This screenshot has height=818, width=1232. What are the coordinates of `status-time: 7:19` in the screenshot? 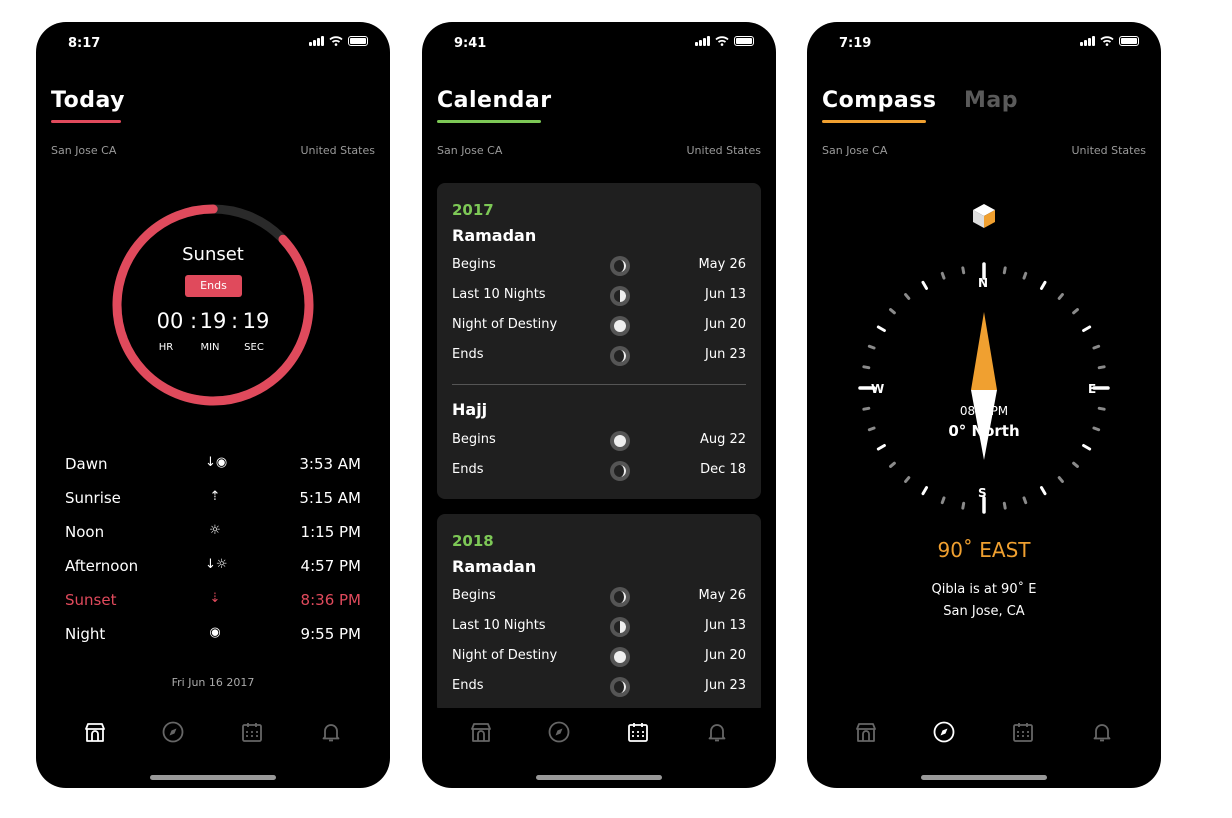 It's located at (855, 43).